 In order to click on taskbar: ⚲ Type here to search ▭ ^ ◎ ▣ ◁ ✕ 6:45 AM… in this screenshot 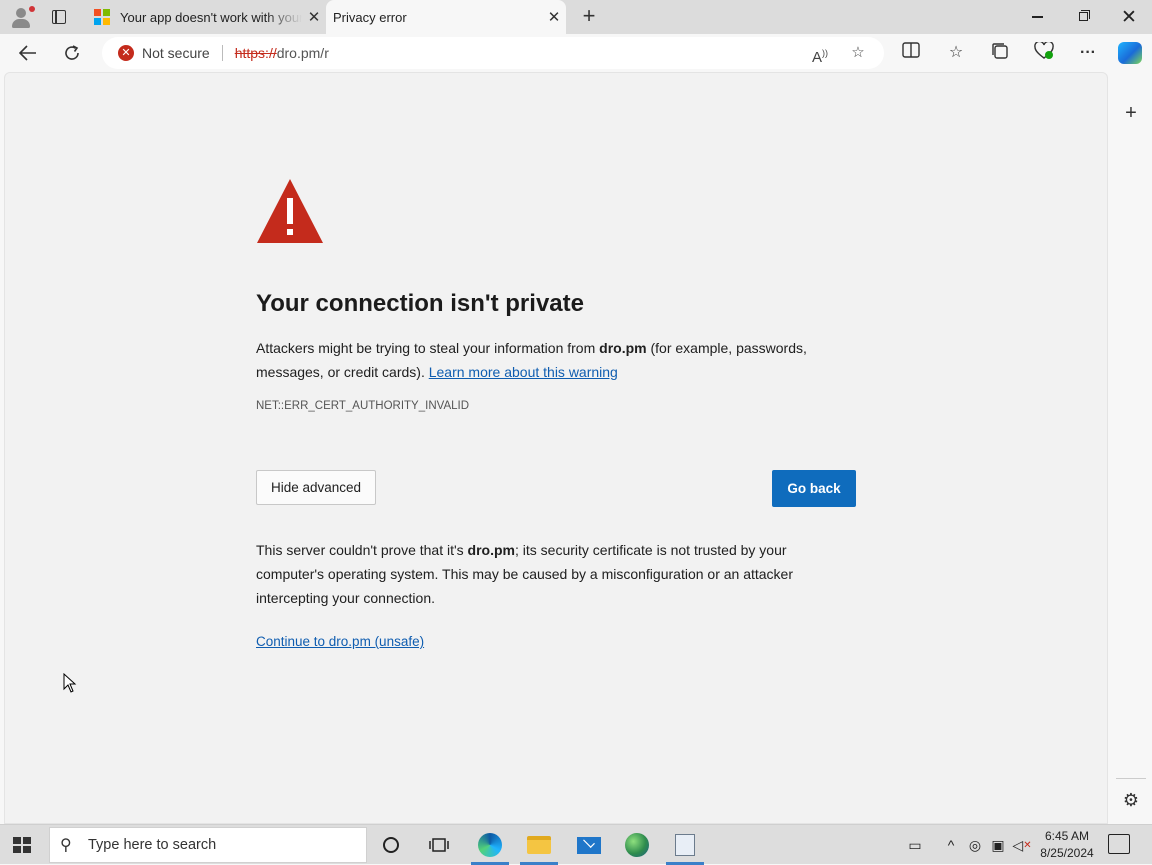, I will do `click(576, 844)`.